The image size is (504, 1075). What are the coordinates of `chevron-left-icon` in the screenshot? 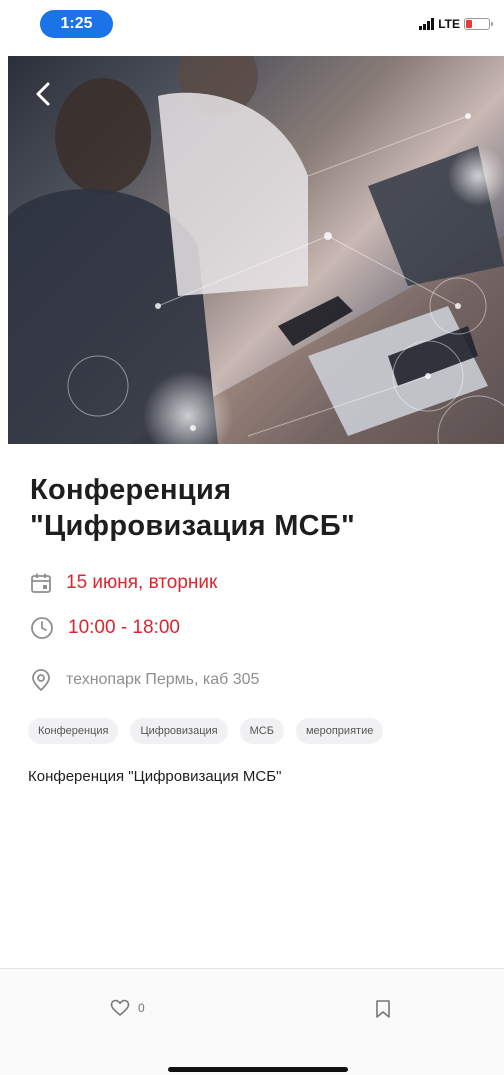 It's located at (43, 94).